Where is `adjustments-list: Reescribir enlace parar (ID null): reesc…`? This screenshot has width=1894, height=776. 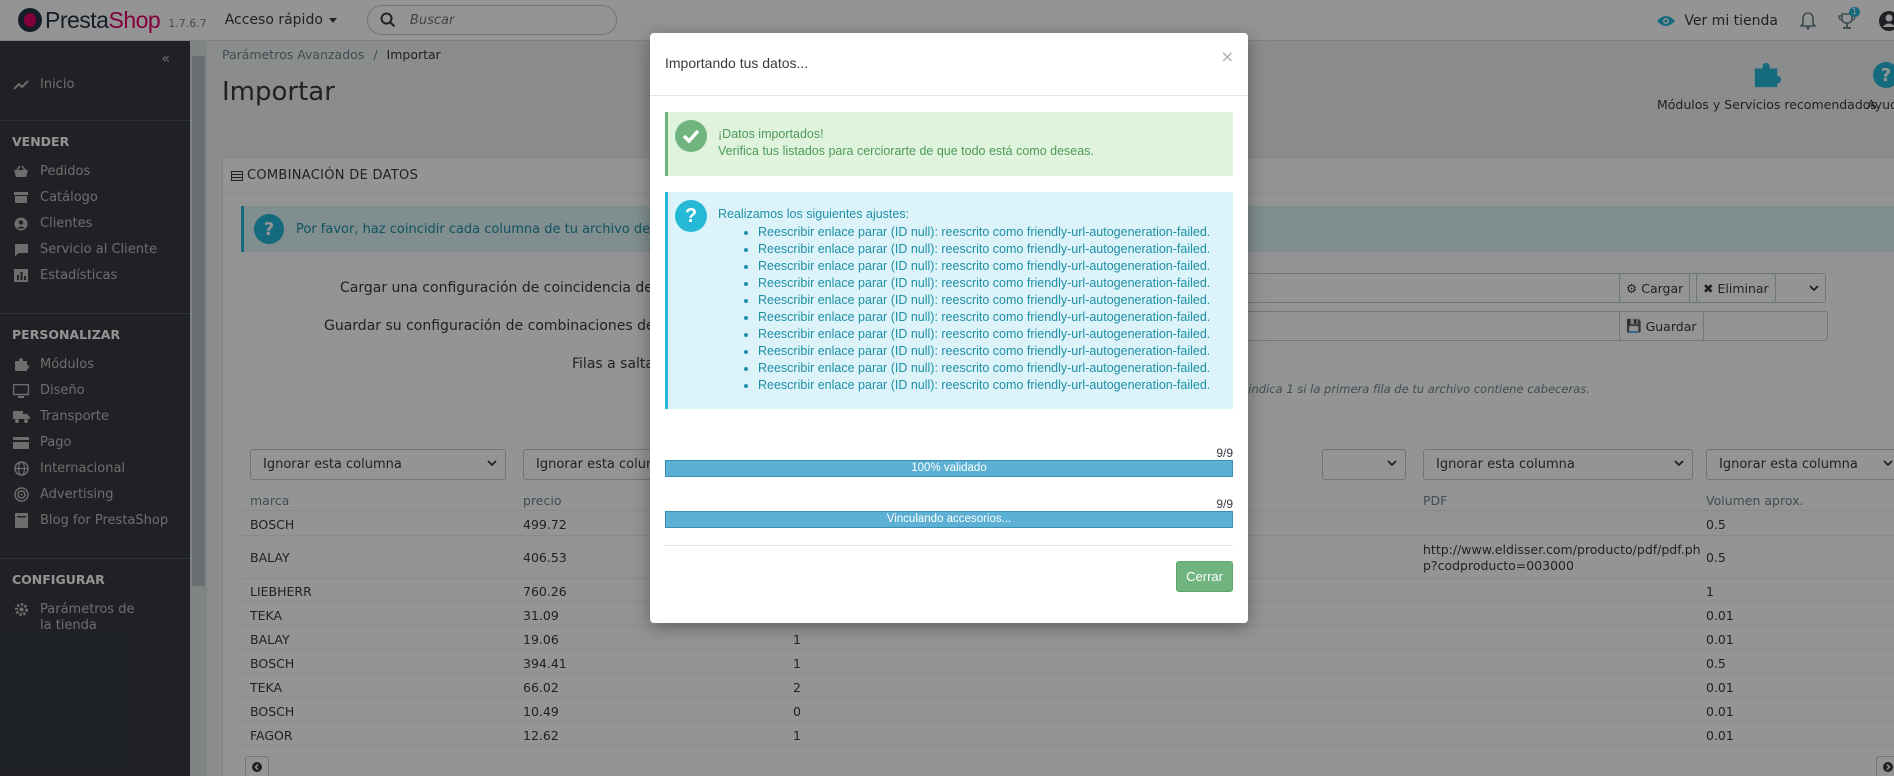 adjustments-list: Reescribir enlace parar (ID null): reesc… is located at coordinates (984, 309).